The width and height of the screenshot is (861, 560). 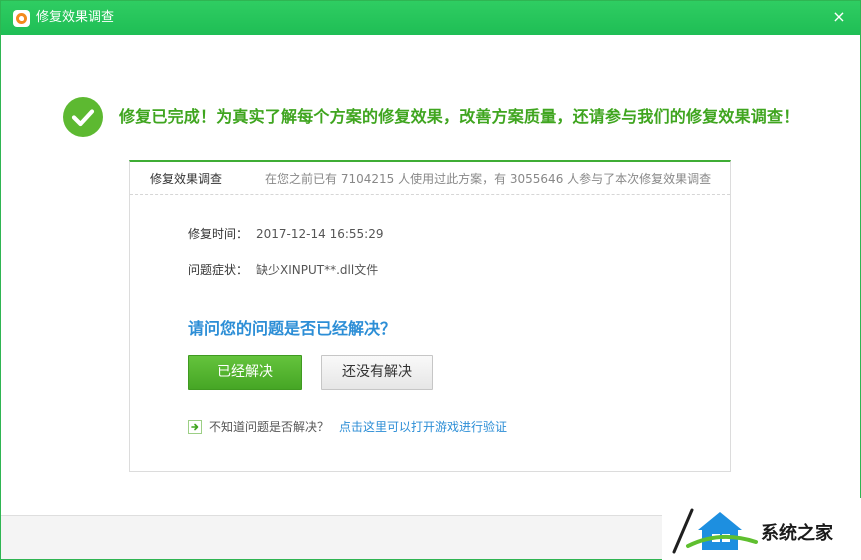 I want to click on watermark: 系统之家, so click(x=761, y=529).